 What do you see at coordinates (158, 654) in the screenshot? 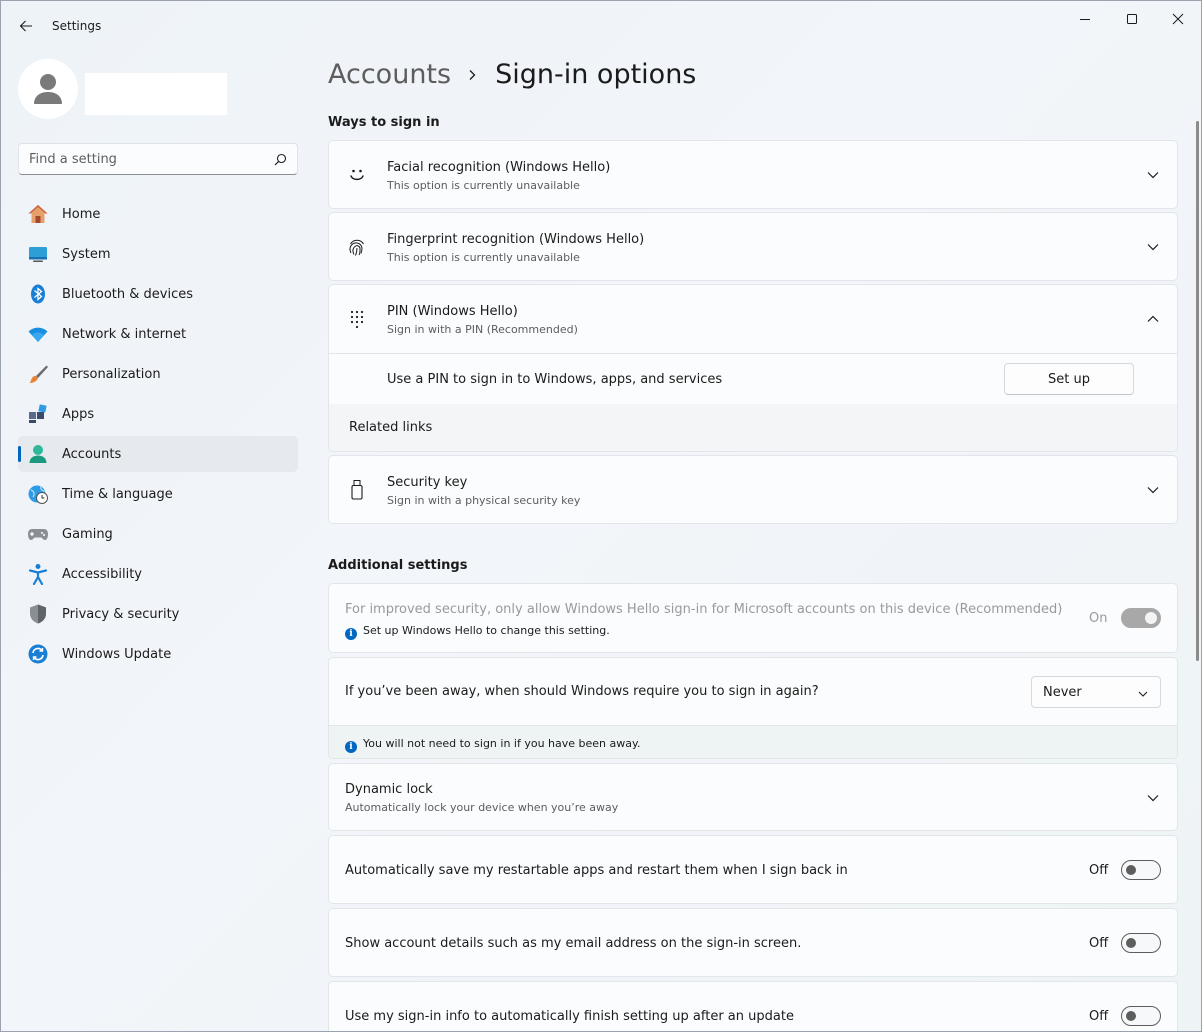
I see `sidebar-item-windows-update: Windows Update` at bounding box center [158, 654].